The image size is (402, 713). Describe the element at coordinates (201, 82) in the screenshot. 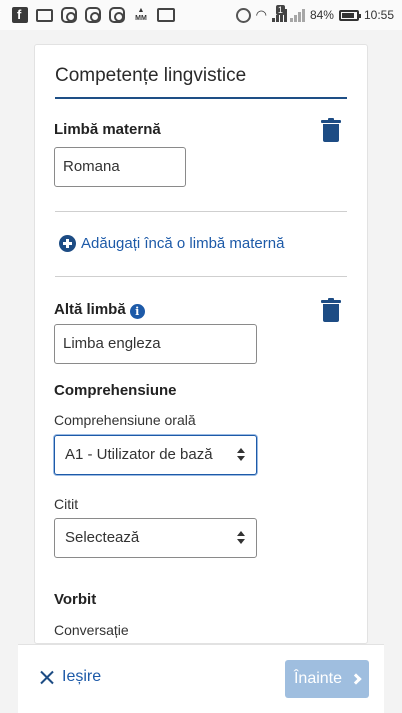

I see `section-title: Competențe lingvistice` at that location.